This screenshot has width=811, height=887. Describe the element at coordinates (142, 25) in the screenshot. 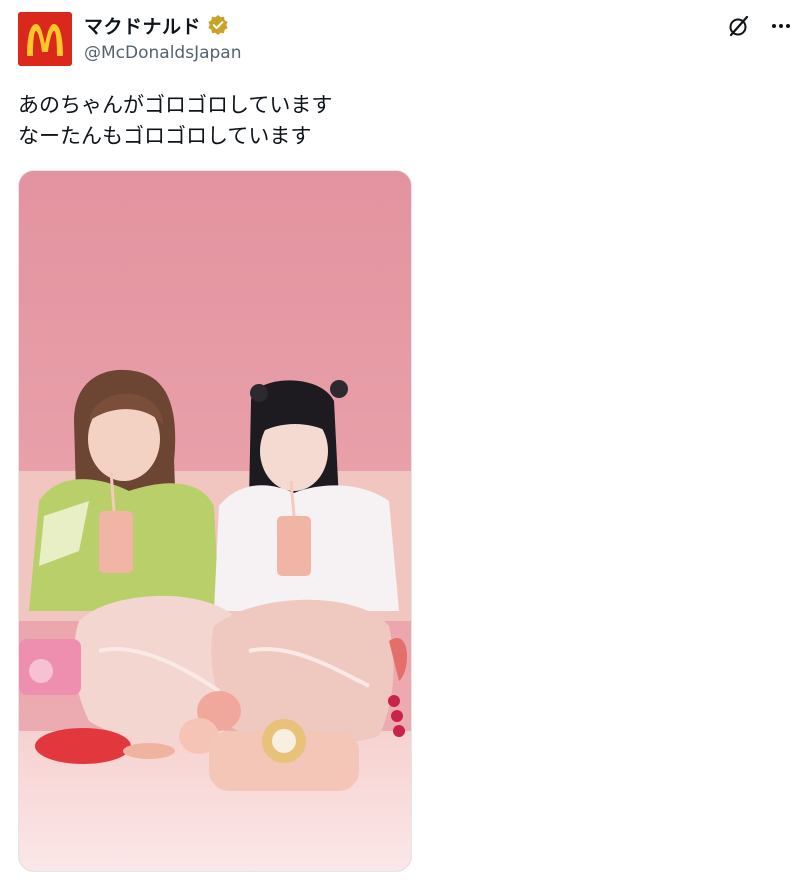

I see `author-display-name: マクドナルド` at that location.